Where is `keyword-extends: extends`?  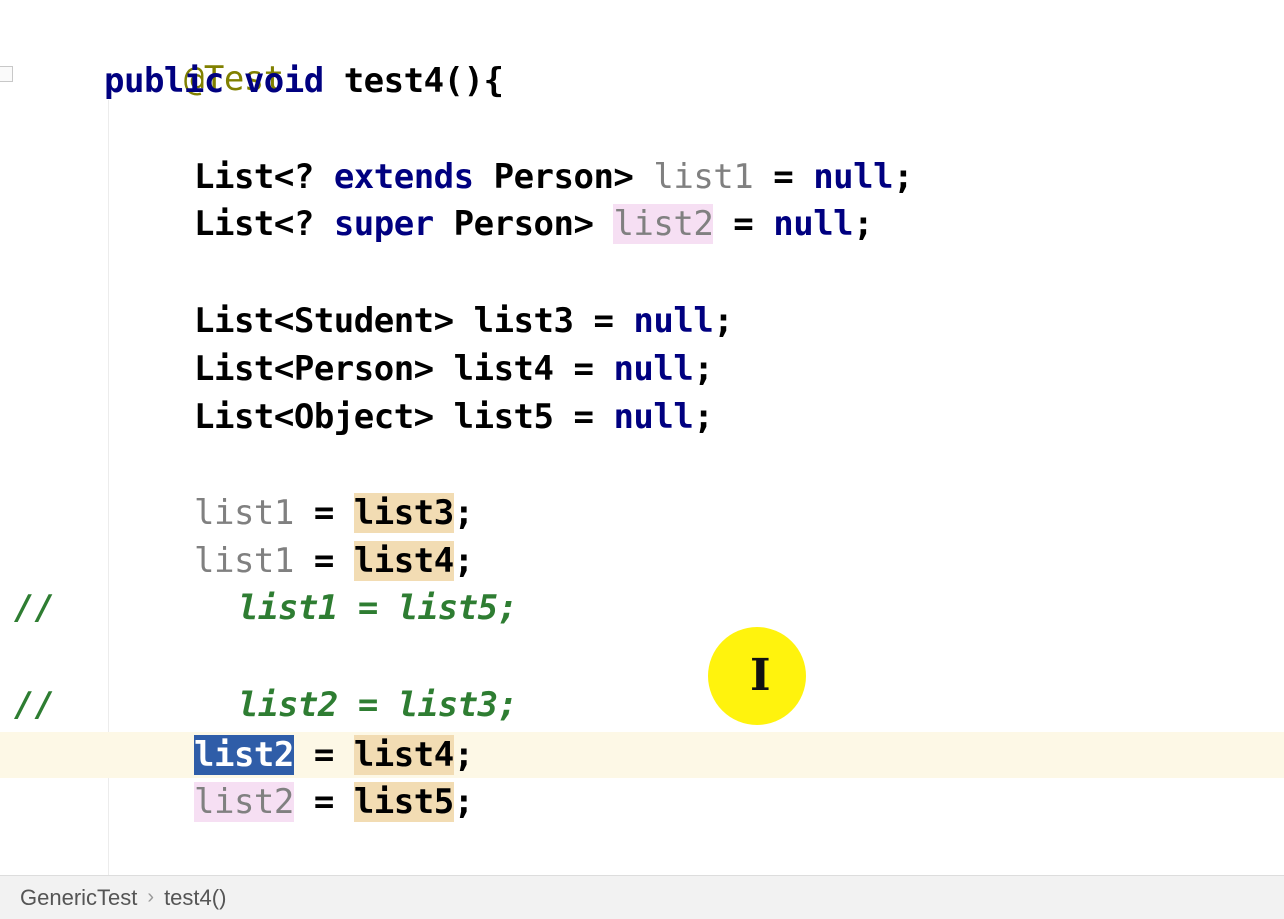 keyword-extends: extends is located at coordinates (403, 177).